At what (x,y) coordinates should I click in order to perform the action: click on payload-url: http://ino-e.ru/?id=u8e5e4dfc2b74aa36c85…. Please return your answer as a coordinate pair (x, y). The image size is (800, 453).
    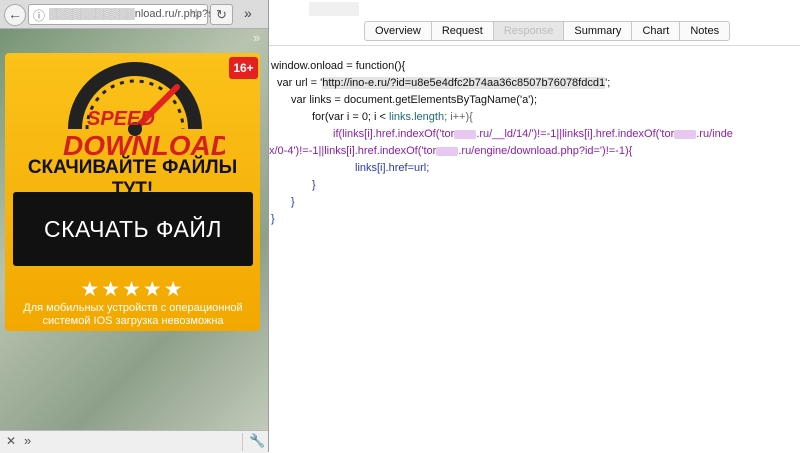
    Looking at the image, I should click on (464, 83).